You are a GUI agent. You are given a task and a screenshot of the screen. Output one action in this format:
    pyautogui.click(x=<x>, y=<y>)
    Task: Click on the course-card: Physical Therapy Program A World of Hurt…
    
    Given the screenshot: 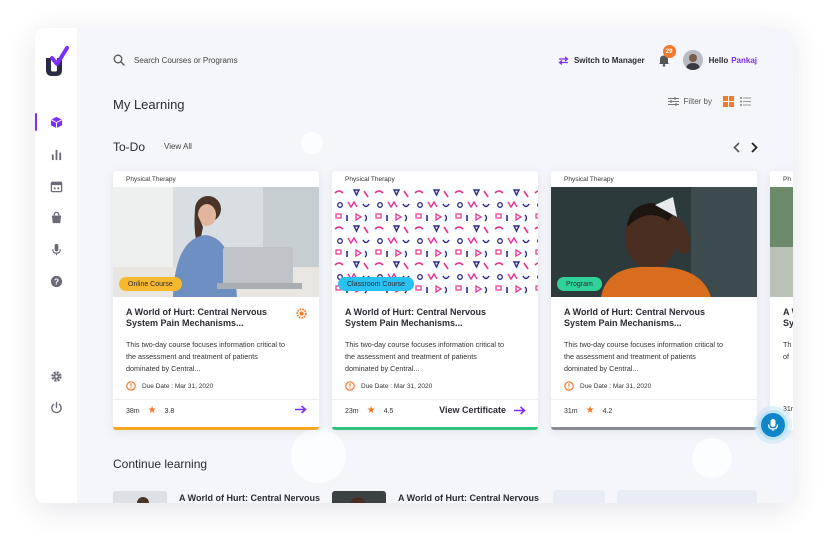 What is the action you would take?
    pyautogui.click(x=654, y=300)
    